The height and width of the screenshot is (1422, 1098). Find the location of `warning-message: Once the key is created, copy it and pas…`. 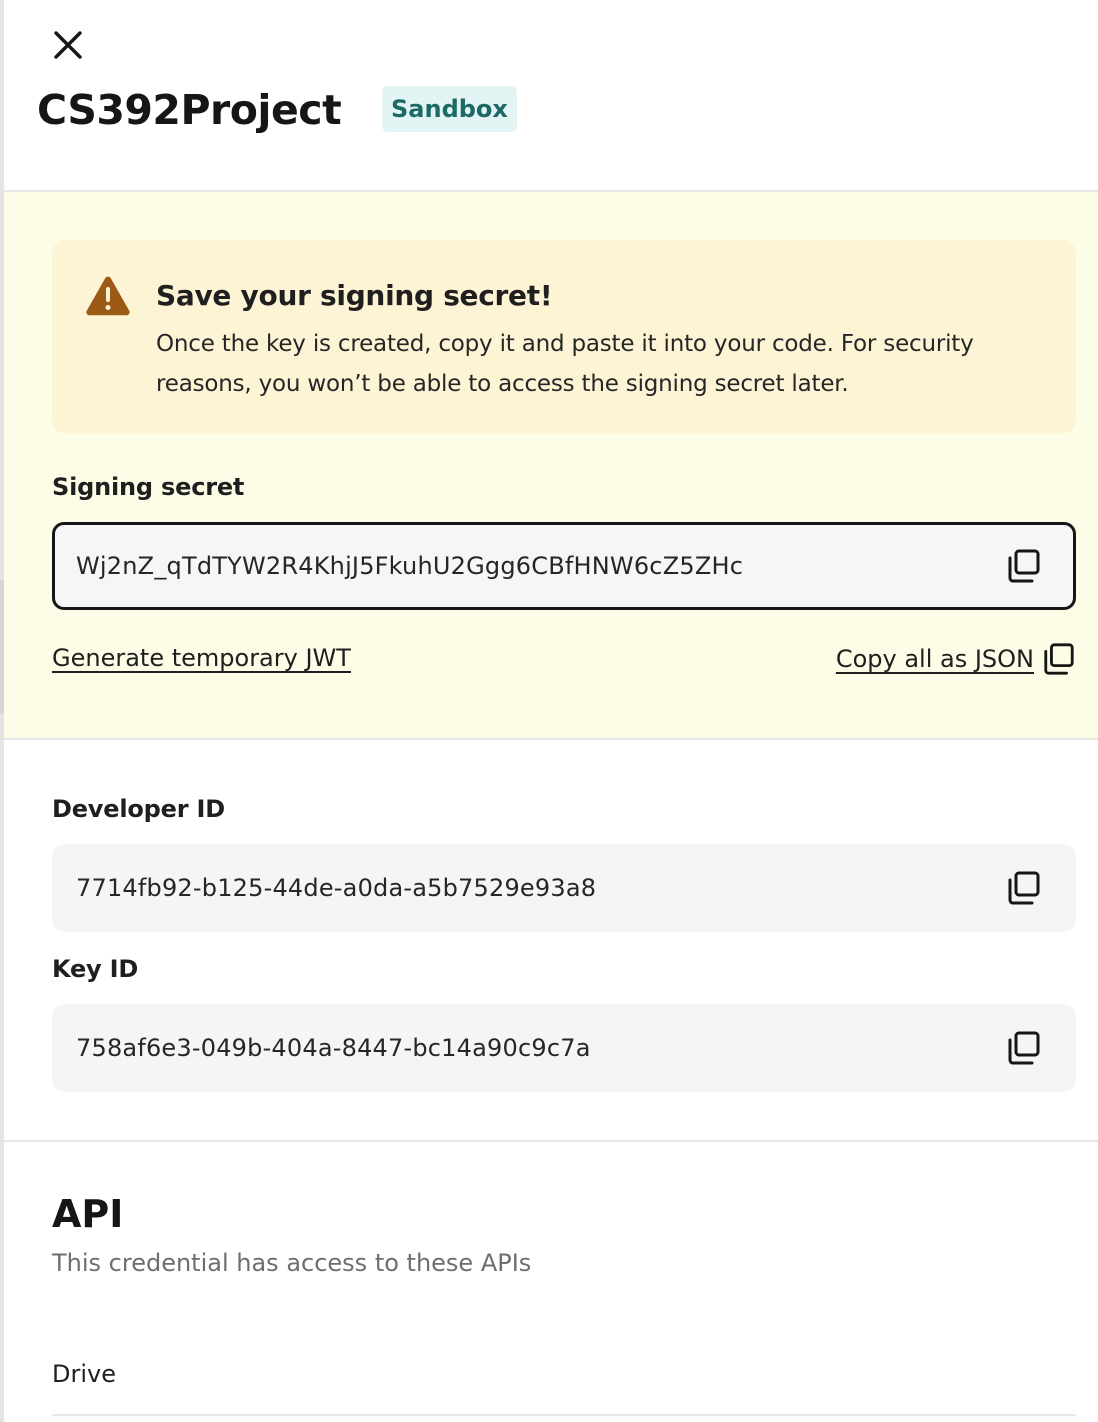

warning-message: Once the key is created, copy it and pas… is located at coordinates (565, 364).